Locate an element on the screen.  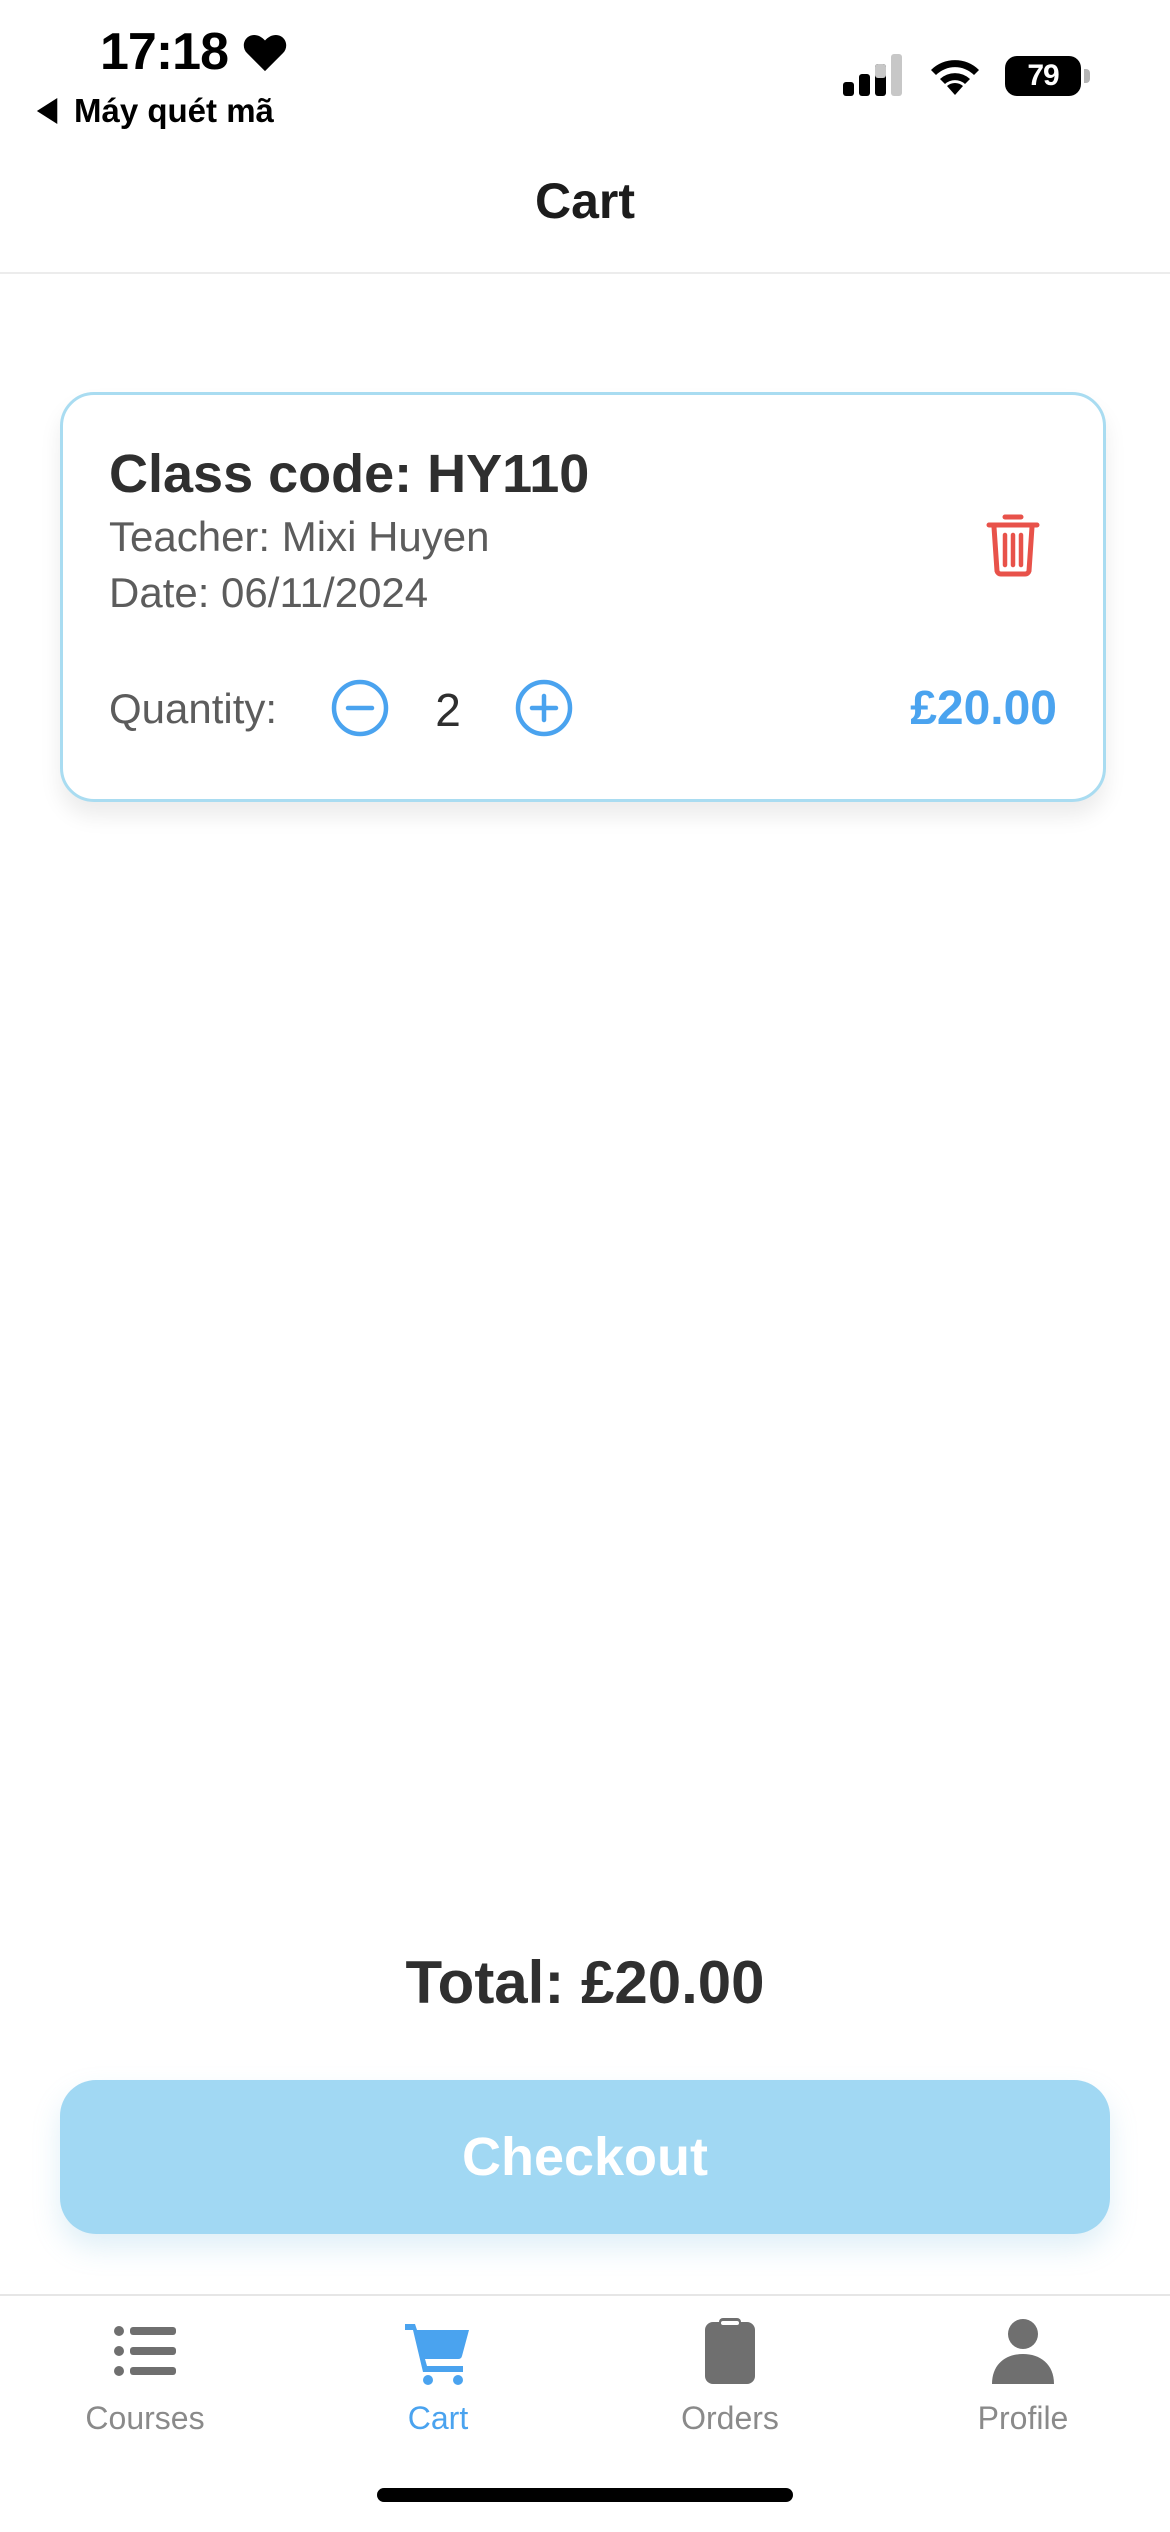
cellular-signal-icon is located at coordinates (872, 75).